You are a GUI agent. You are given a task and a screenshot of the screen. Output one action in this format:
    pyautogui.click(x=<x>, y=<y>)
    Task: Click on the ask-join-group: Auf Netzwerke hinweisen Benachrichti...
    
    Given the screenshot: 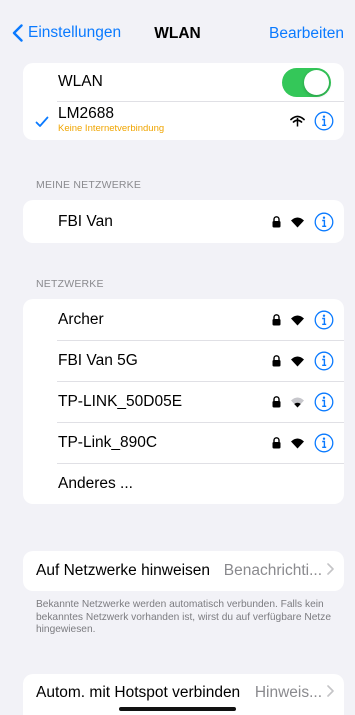 What is the action you would take?
    pyautogui.click(x=183, y=571)
    